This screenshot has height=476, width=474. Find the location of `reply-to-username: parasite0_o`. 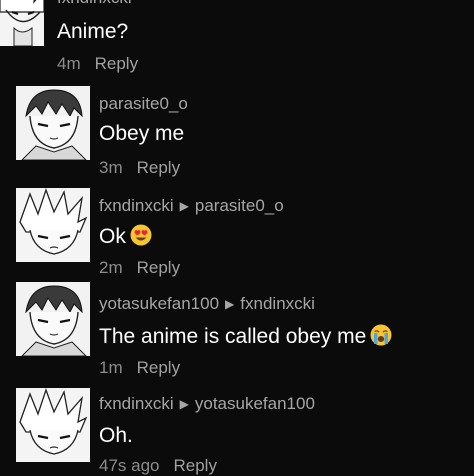

reply-to-username: parasite0_o is located at coordinates (239, 205).